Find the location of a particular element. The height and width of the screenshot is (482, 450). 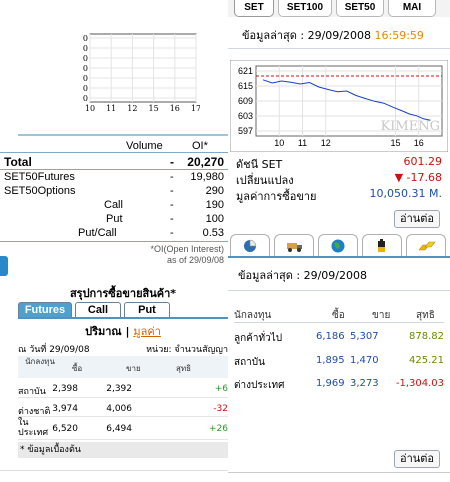

oi-row-call: Call - 190 is located at coordinates (114, 205).